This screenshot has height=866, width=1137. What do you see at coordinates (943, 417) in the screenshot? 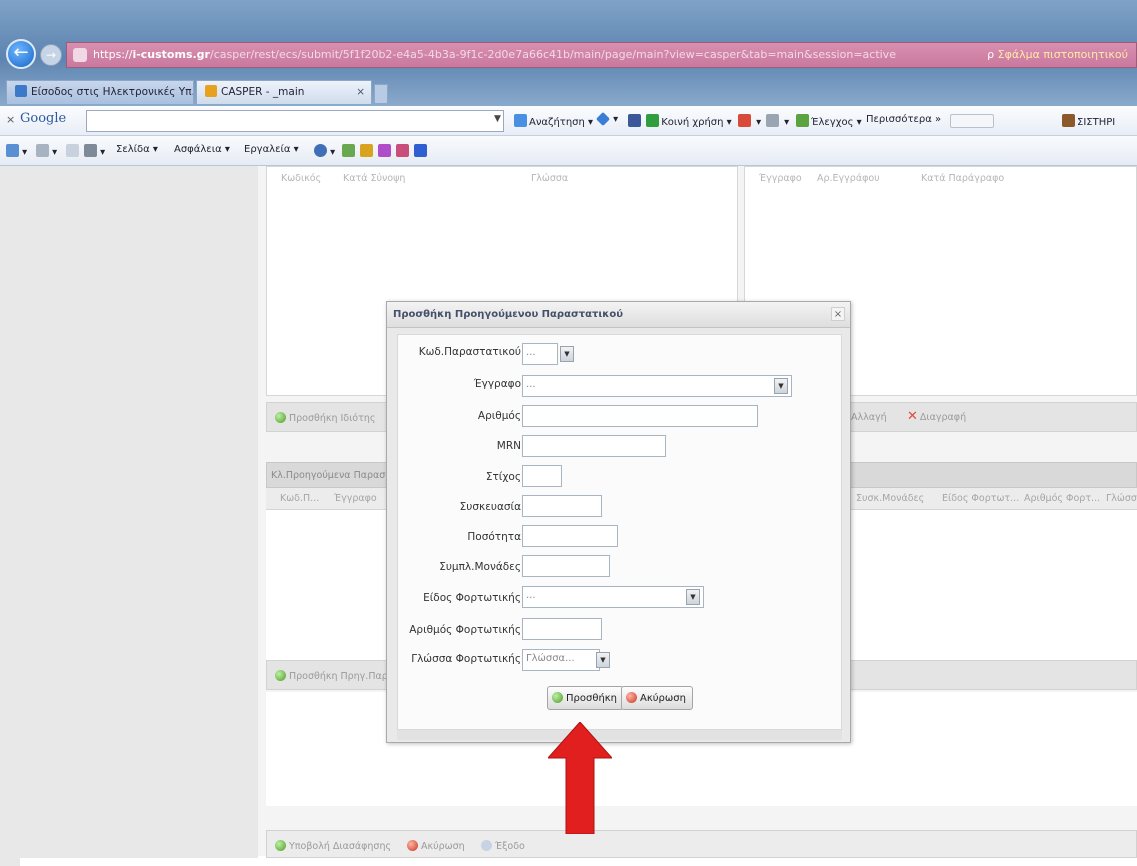
I see `delete-label: Διαγραφή` at bounding box center [943, 417].